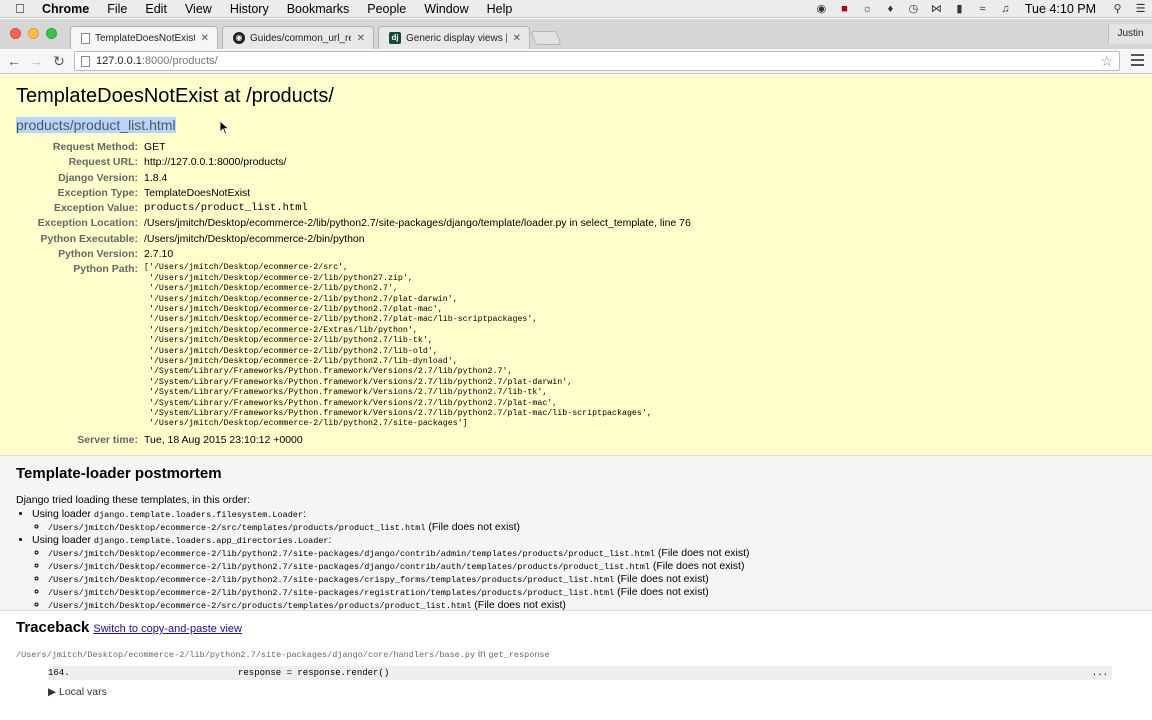  What do you see at coordinates (959, 9) in the screenshot?
I see `battery-icon: ▮` at bounding box center [959, 9].